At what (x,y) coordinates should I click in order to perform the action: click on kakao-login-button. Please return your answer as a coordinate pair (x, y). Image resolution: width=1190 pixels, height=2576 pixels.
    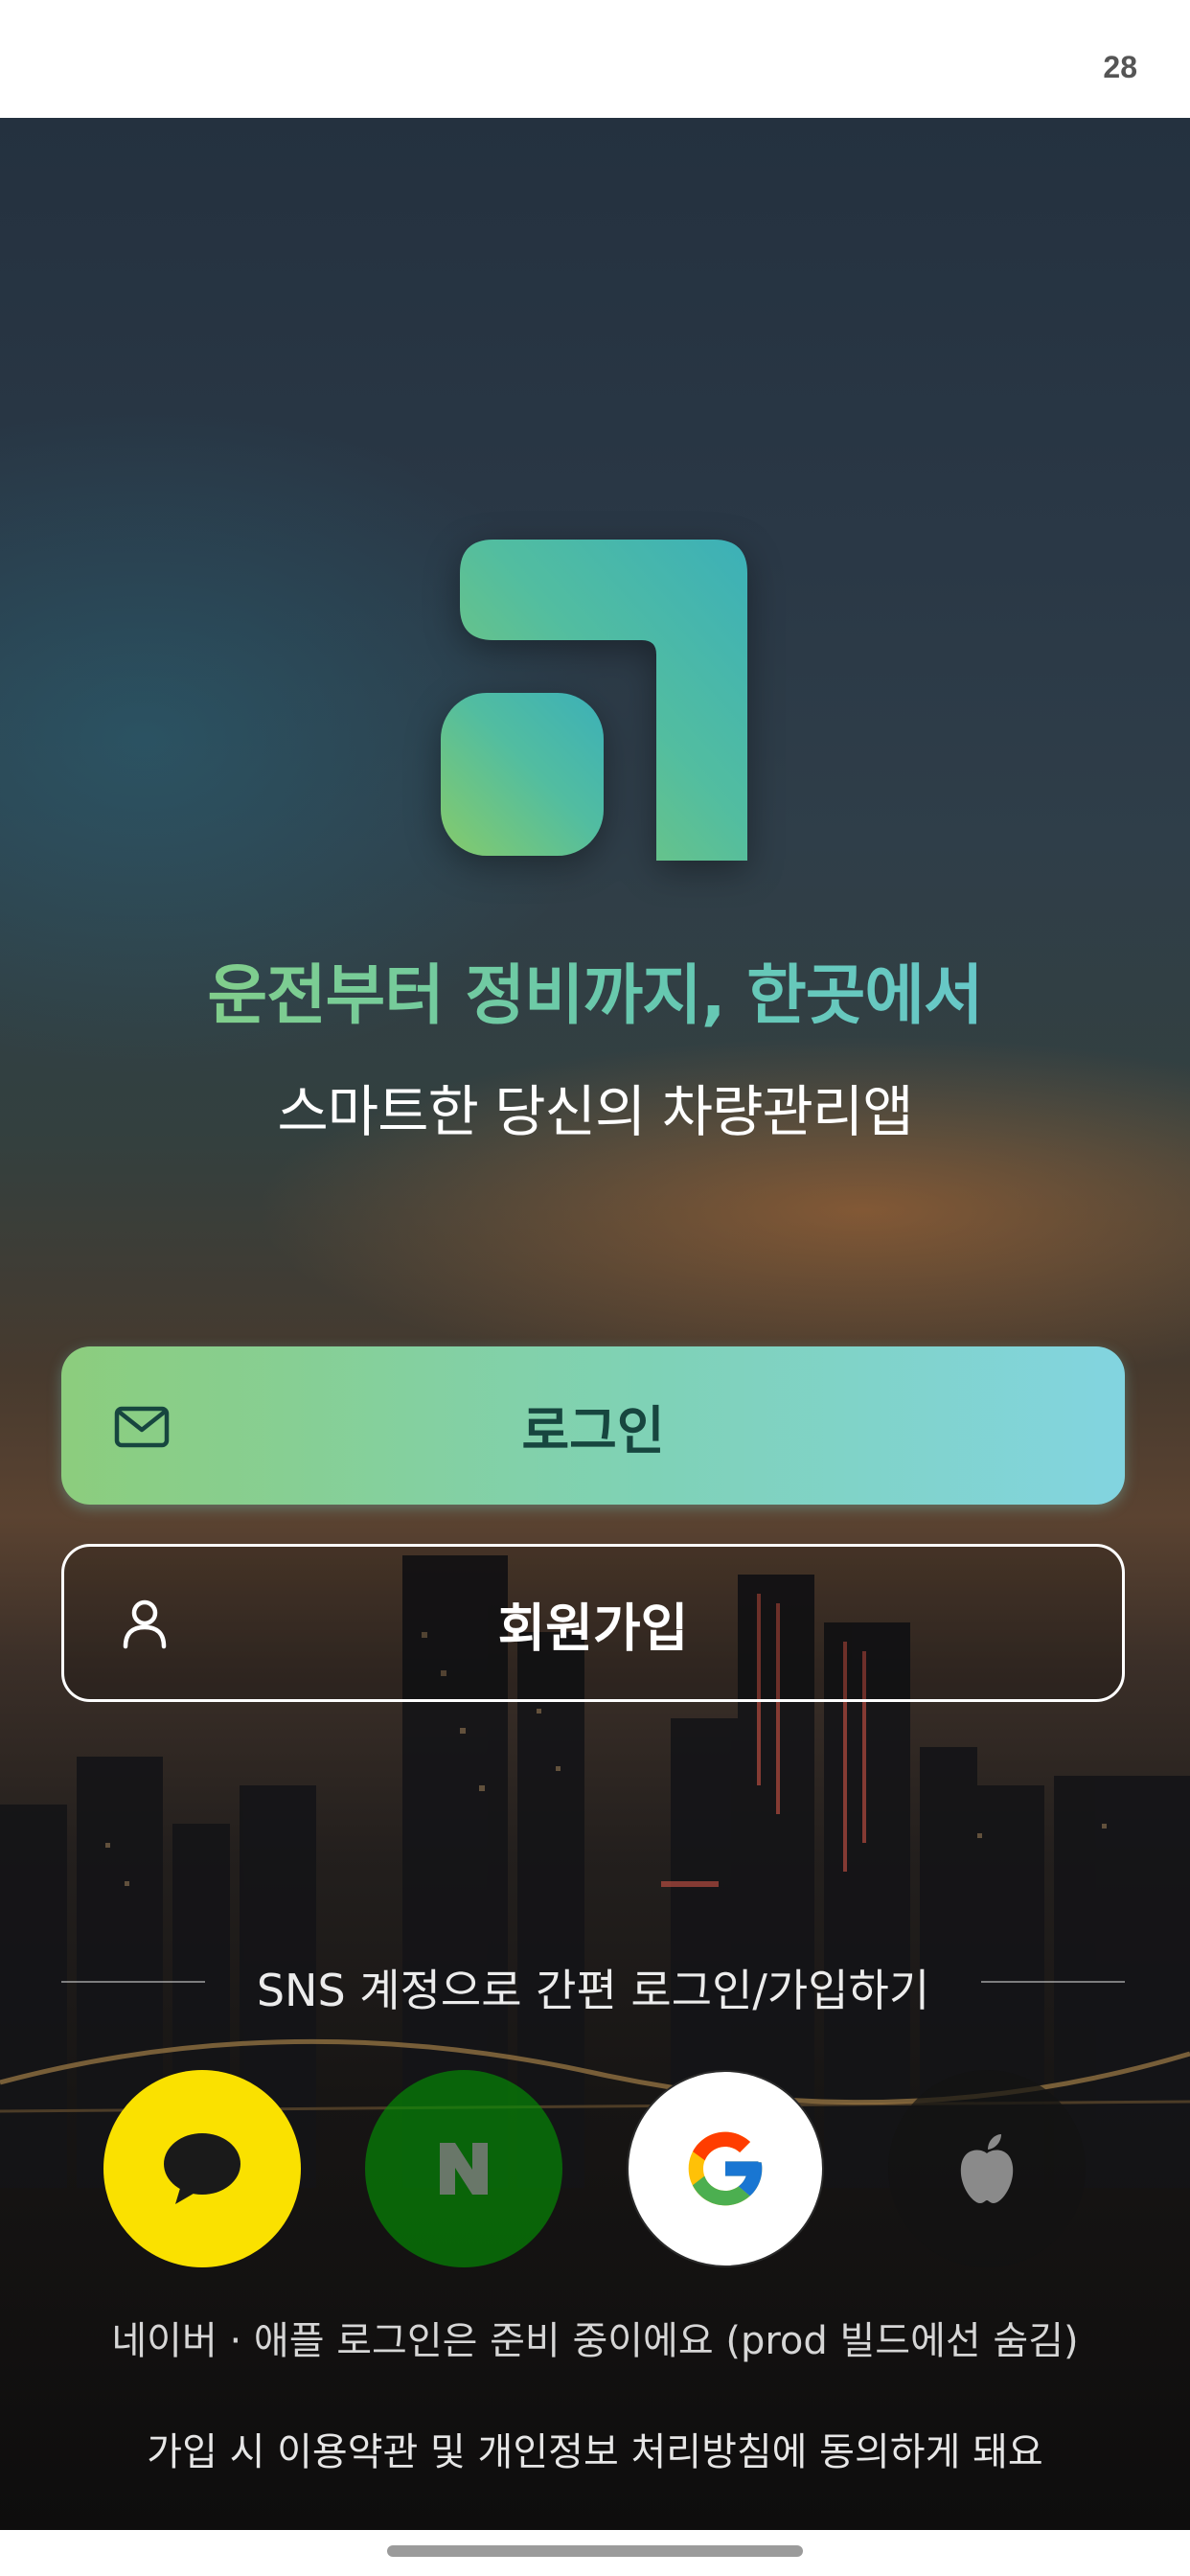
    Looking at the image, I should click on (202, 2168).